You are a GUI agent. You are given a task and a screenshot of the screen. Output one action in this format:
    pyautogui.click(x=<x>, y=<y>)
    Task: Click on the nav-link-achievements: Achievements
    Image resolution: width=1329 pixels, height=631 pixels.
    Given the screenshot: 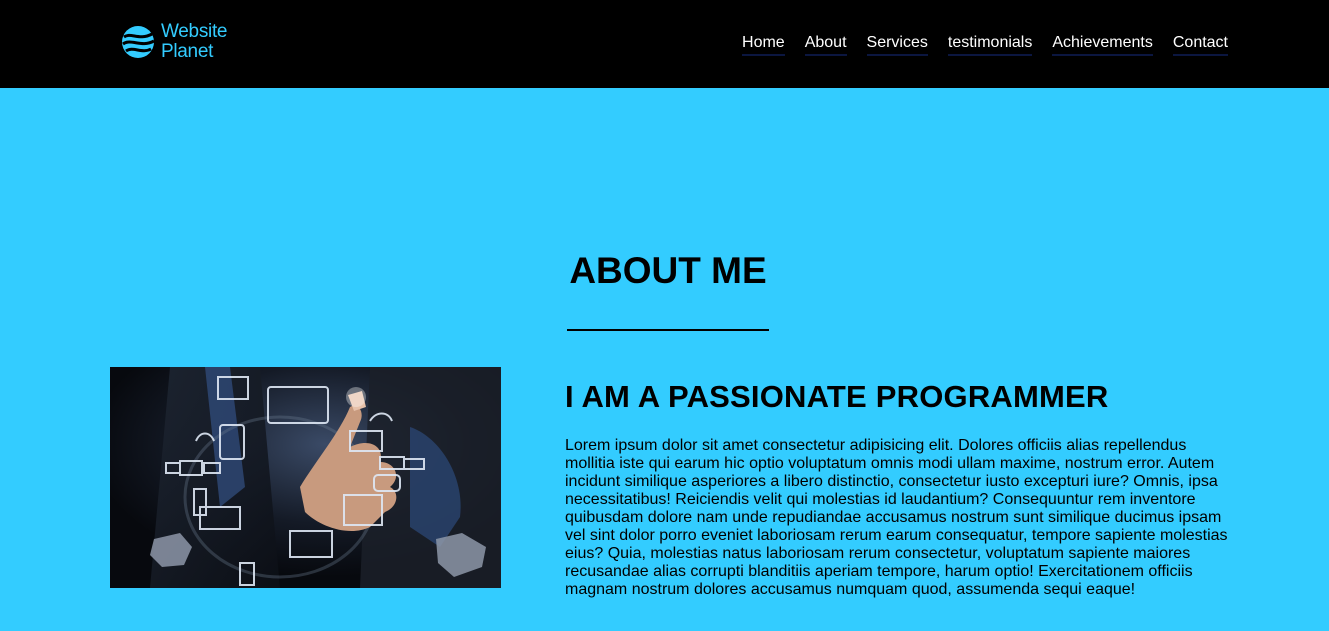 What is the action you would take?
    pyautogui.click(x=1102, y=45)
    